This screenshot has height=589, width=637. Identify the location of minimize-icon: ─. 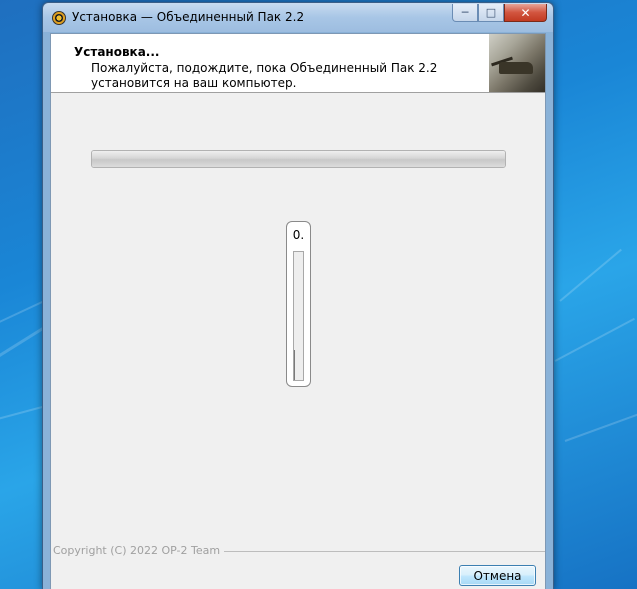
(465, 12).